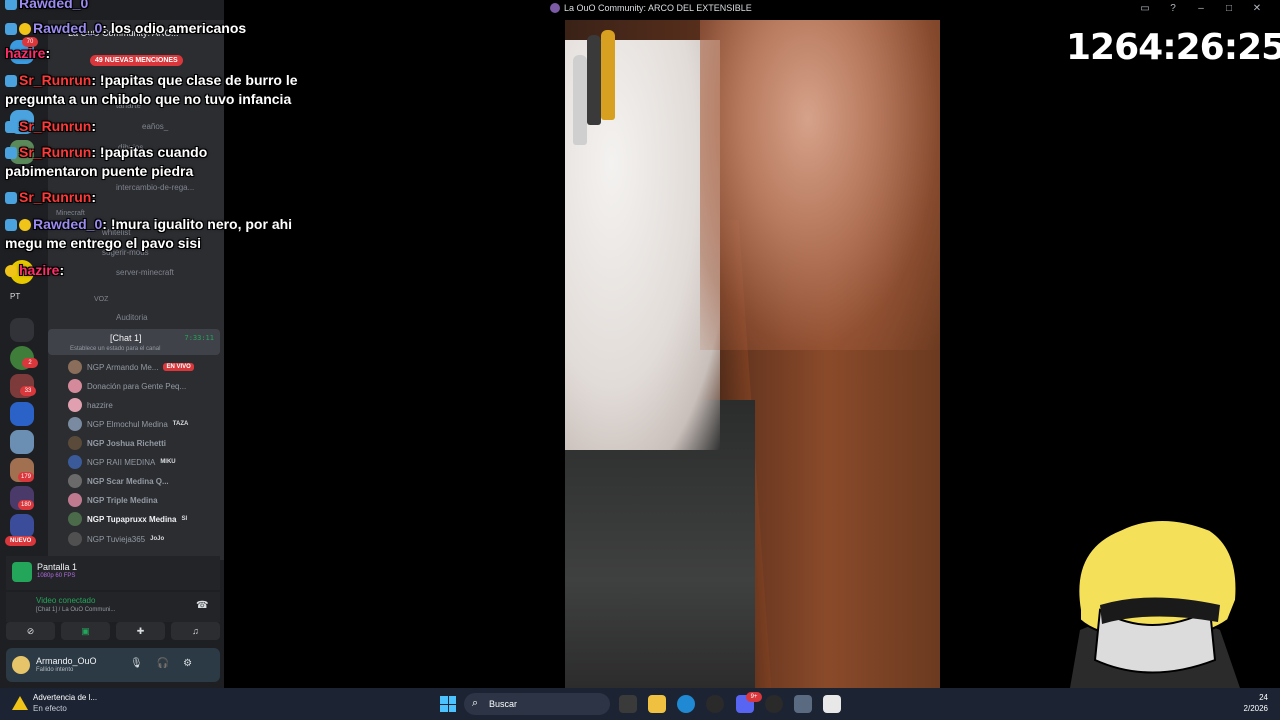 The height and width of the screenshot is (720, 1280). What do you see at coordinates (195, 631) in the screenshot?
I see `soundboard-icon: ♫` at bounding box center [195, 631].